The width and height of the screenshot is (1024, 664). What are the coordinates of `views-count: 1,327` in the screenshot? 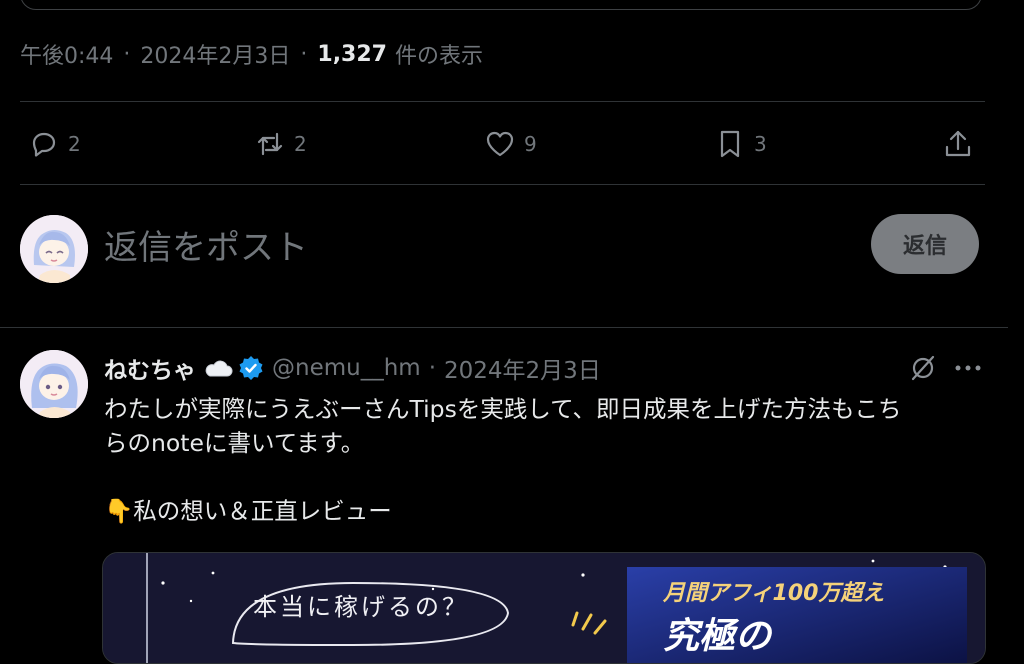 It's located at (352, 54).